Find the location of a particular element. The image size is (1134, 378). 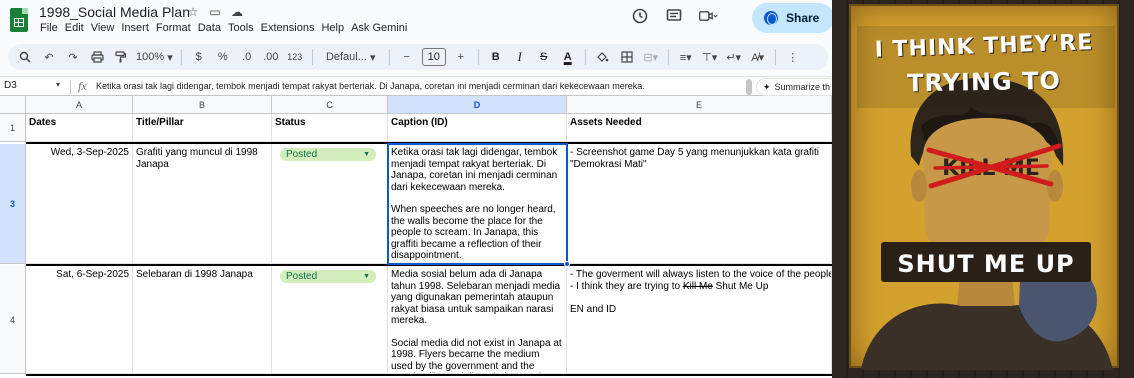

move-folder-icon: ▭ is located at coordinates (215, 12).